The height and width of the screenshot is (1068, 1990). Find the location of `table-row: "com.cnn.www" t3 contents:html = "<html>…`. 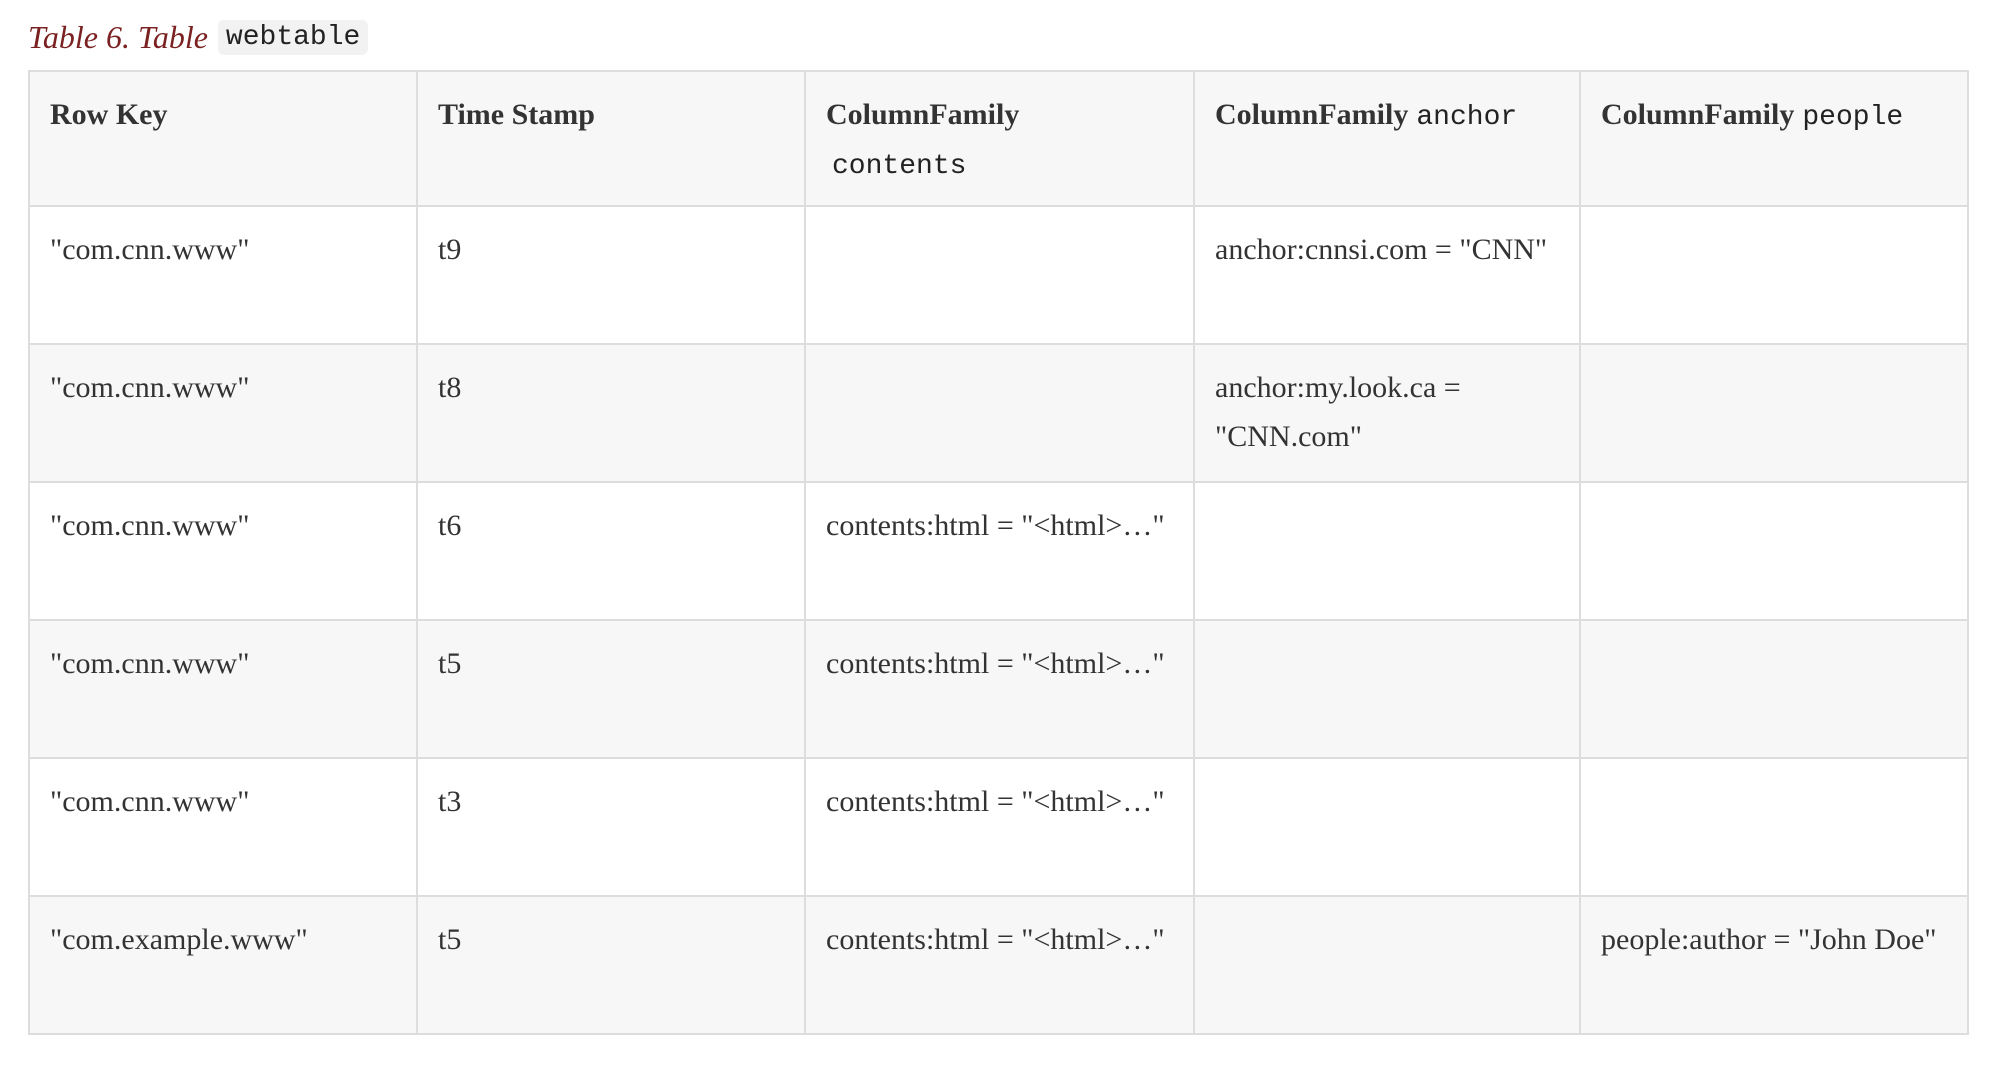

table-row: "com.cnn.www" t3 contents:html = "<html>… is located at coordinates (998, 827).